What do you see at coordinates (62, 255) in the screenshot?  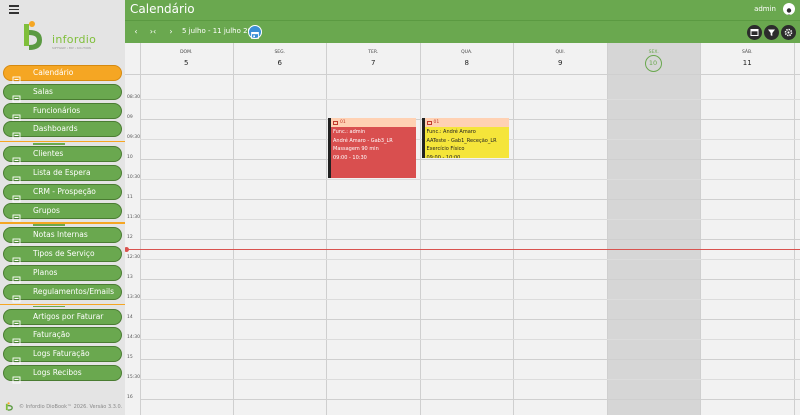 I see `sidebar-item-services: Tipos de Serviço` at bounding box center [62, 255].